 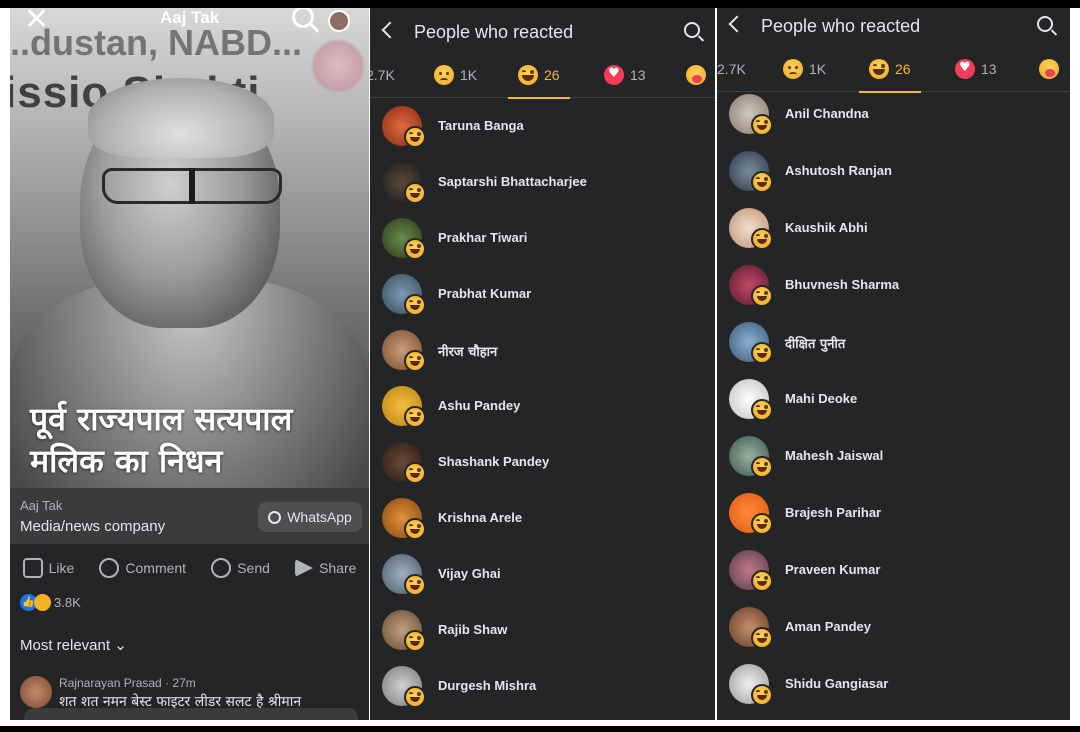 I want to click on list-item: Shidu Gangiasar, so click(x=893, y=686).